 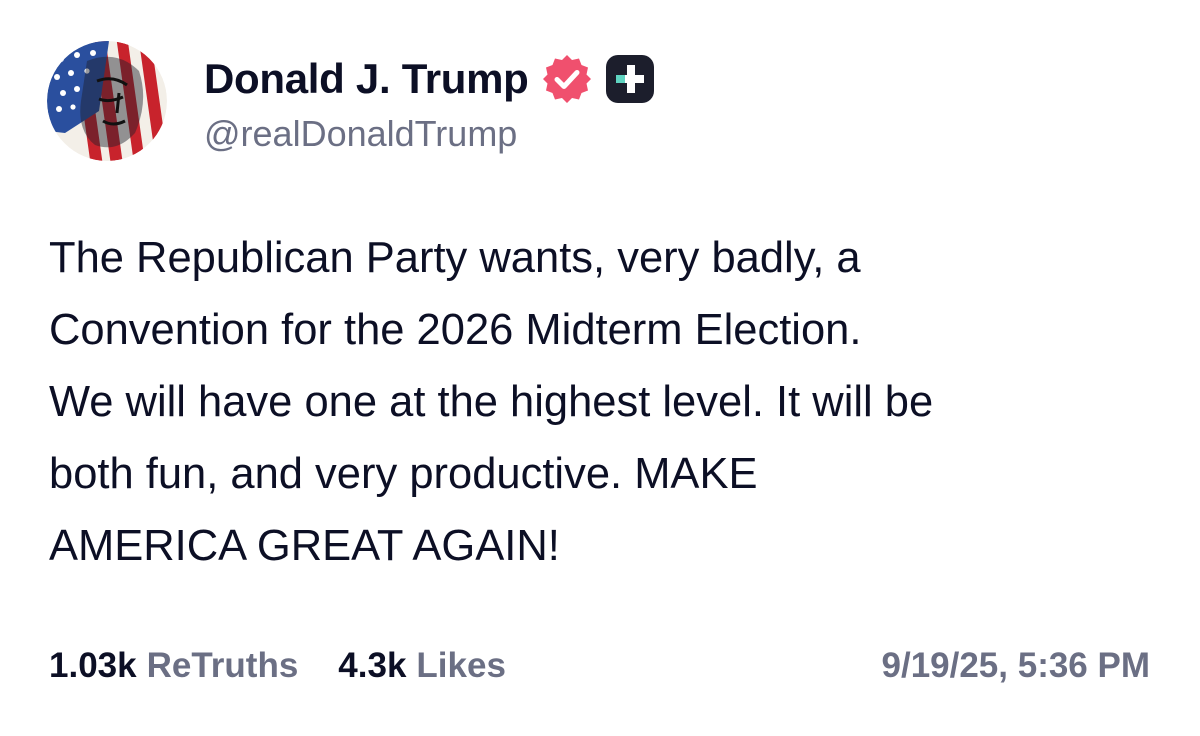 I want to click on retruths-count: 1.03k, so click(x=93, y=665).